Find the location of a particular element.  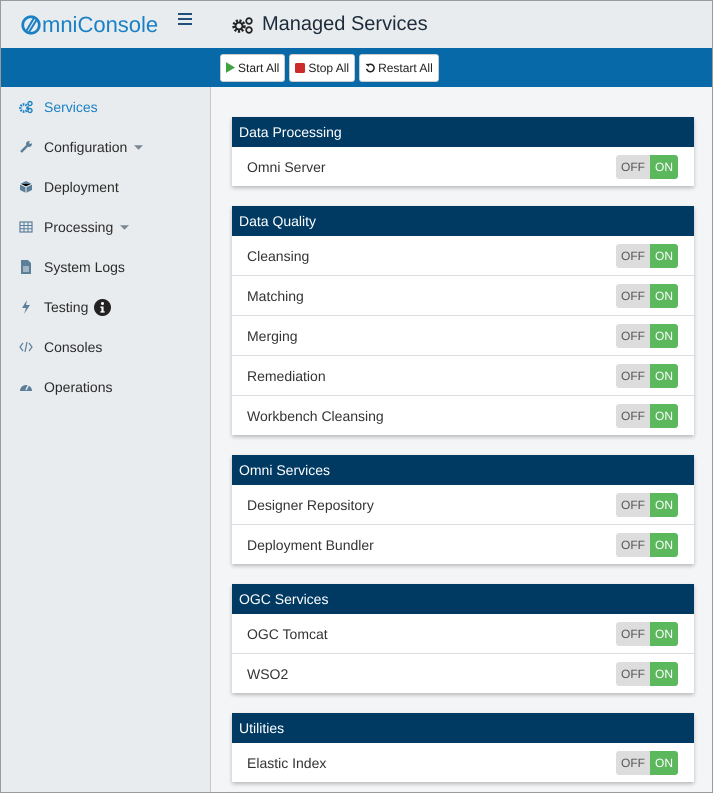

logo-icon is located at coordinates (31, 25).